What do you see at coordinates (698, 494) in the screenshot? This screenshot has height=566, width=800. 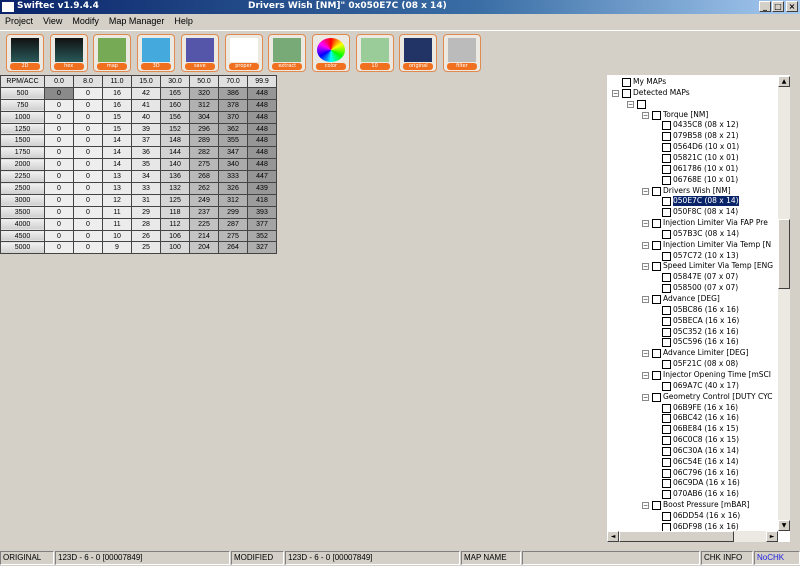 I see `tree-leaf: 070AB6 (16 x 16)` at bounding box center [698, 494].